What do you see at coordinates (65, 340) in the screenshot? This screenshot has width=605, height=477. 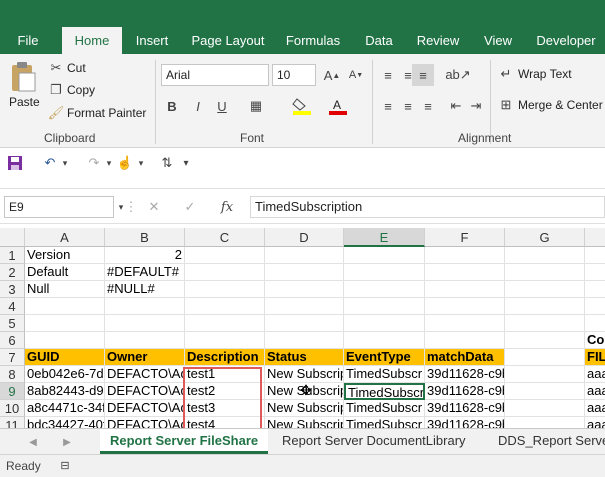 I see `cell-a6` at bounding box center [65, 340].